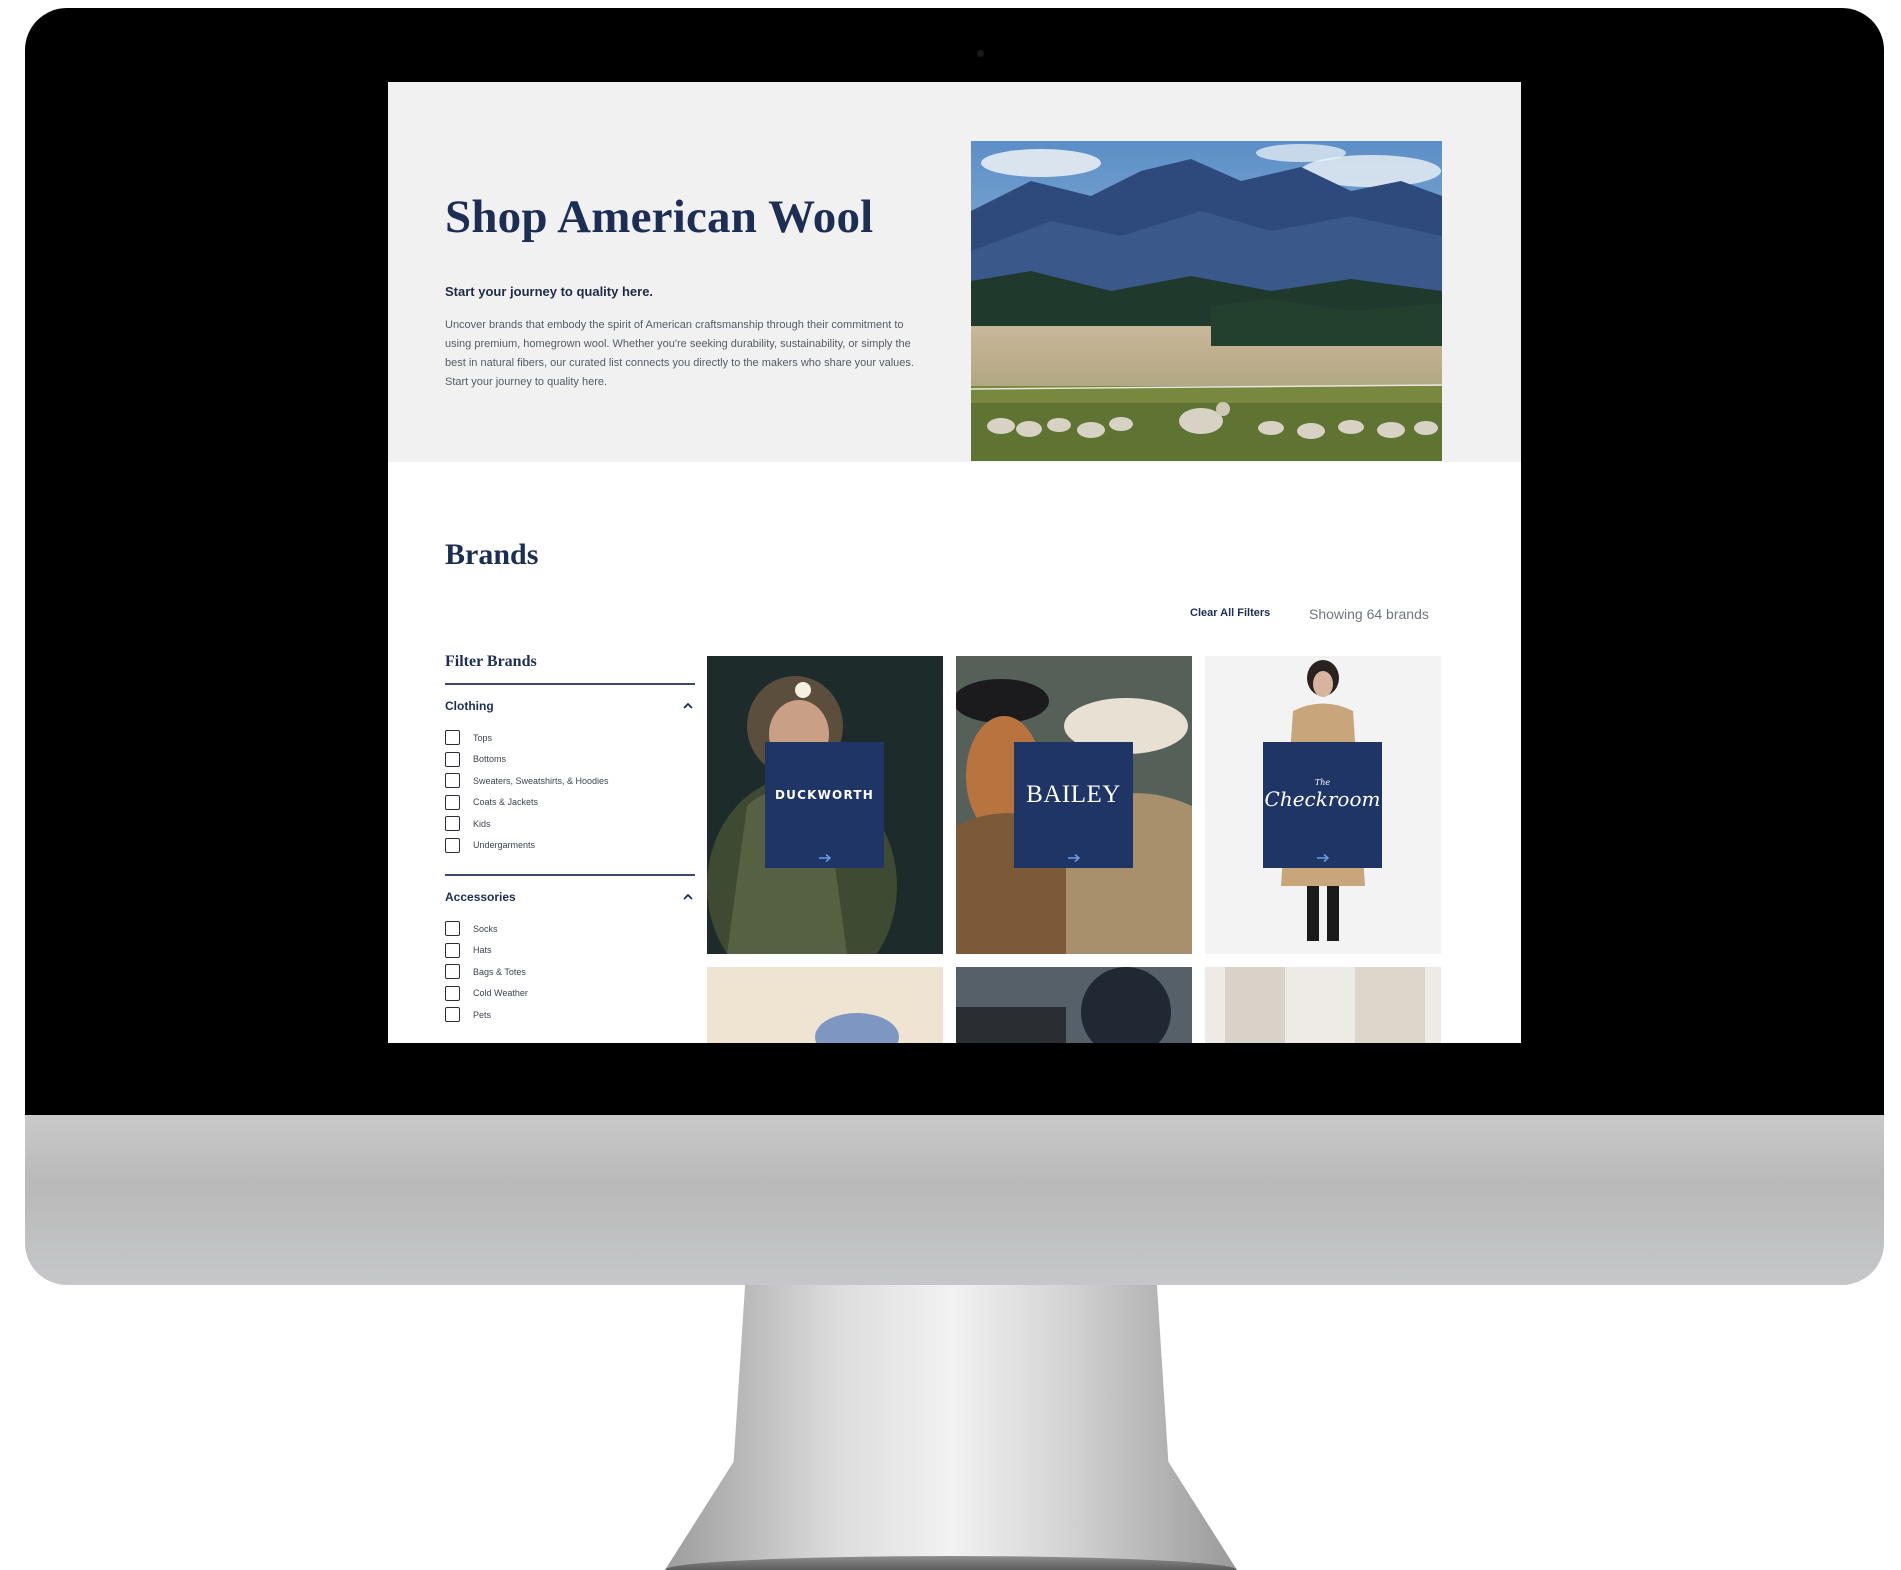  I want to click on brand-card-bailey: BAILEY, so click(1074, 805).